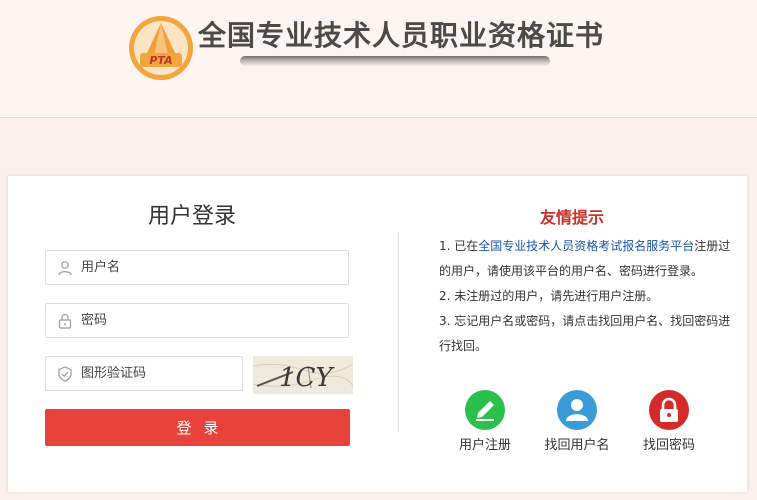 The width and height of the screenshot is (757, 500). What do you see at coordinates (307, 378) in the screenshot?
I see `captcha-text: 1CY` at bounding box center [307, 378].